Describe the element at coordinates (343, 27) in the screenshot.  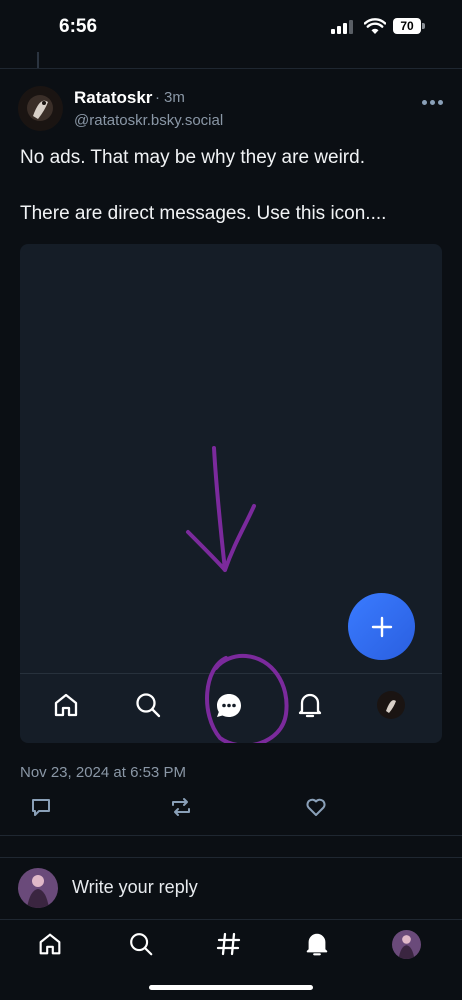
I see `signal-icon` at that location.